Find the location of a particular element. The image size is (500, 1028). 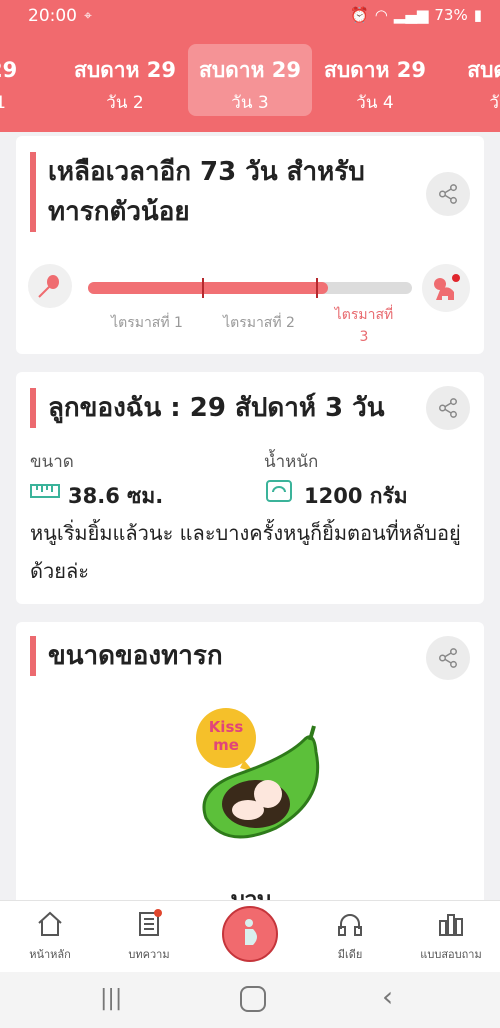

tab-day-2: สบดาห 29 วัน 2 is located at coordinates (125, 80).